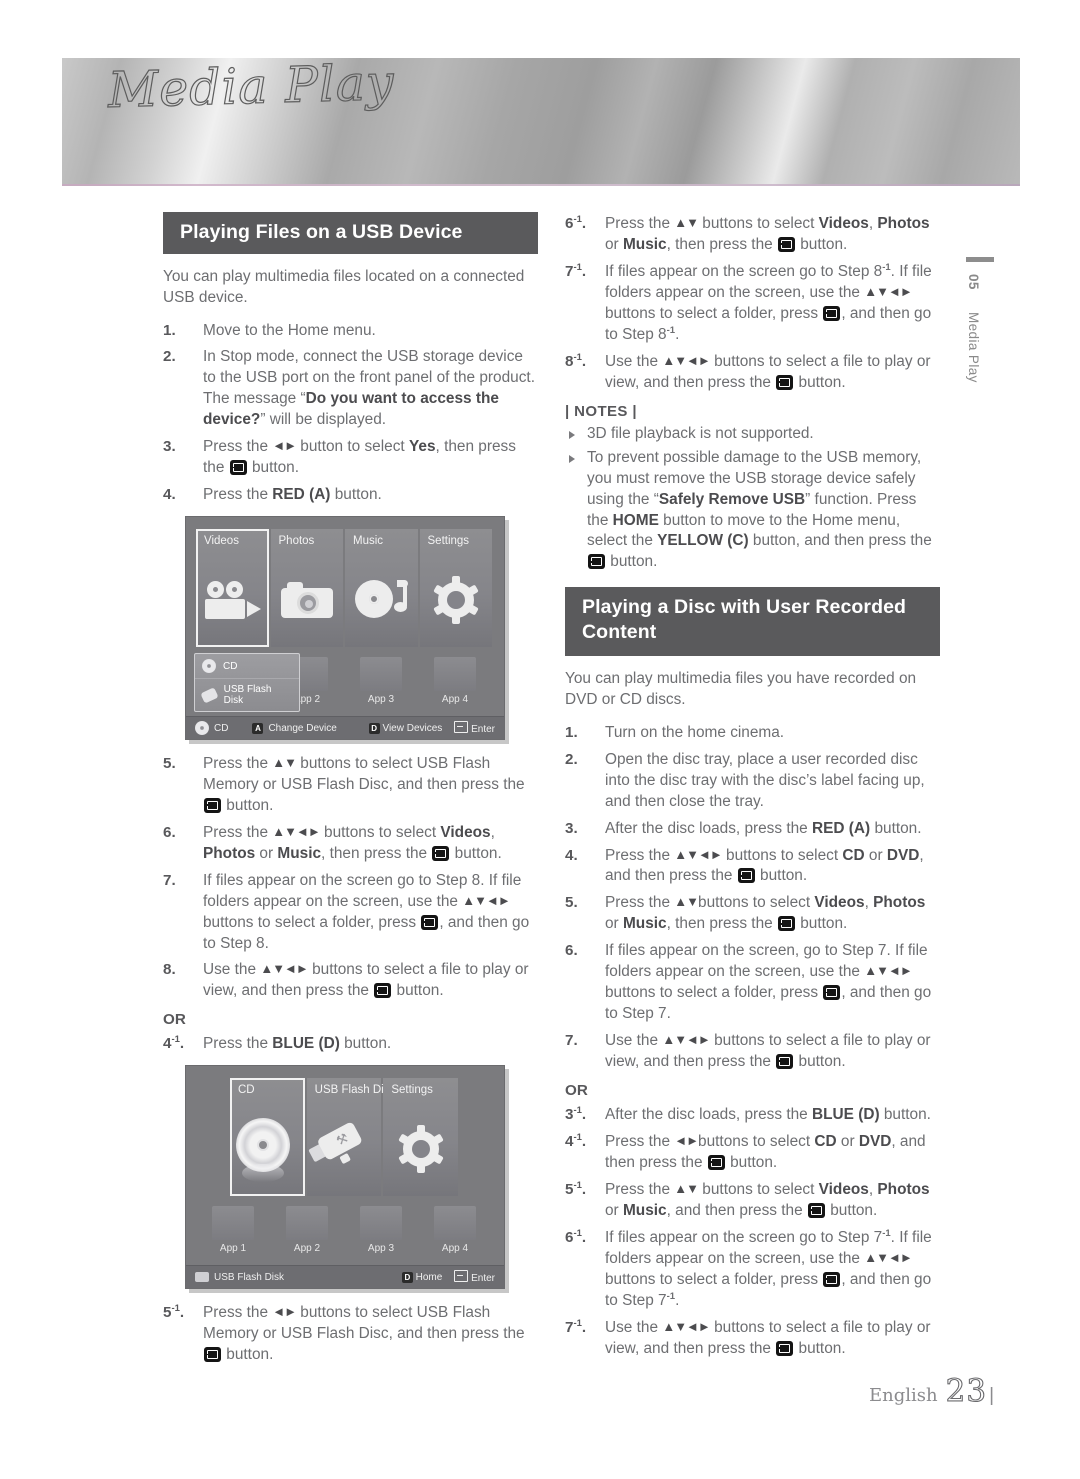 The height and width of the screenshot is (1479, 1080). Describe the element at coordinates (212, 728) in the screenshot. I see `status-current-device: CD` at that location.